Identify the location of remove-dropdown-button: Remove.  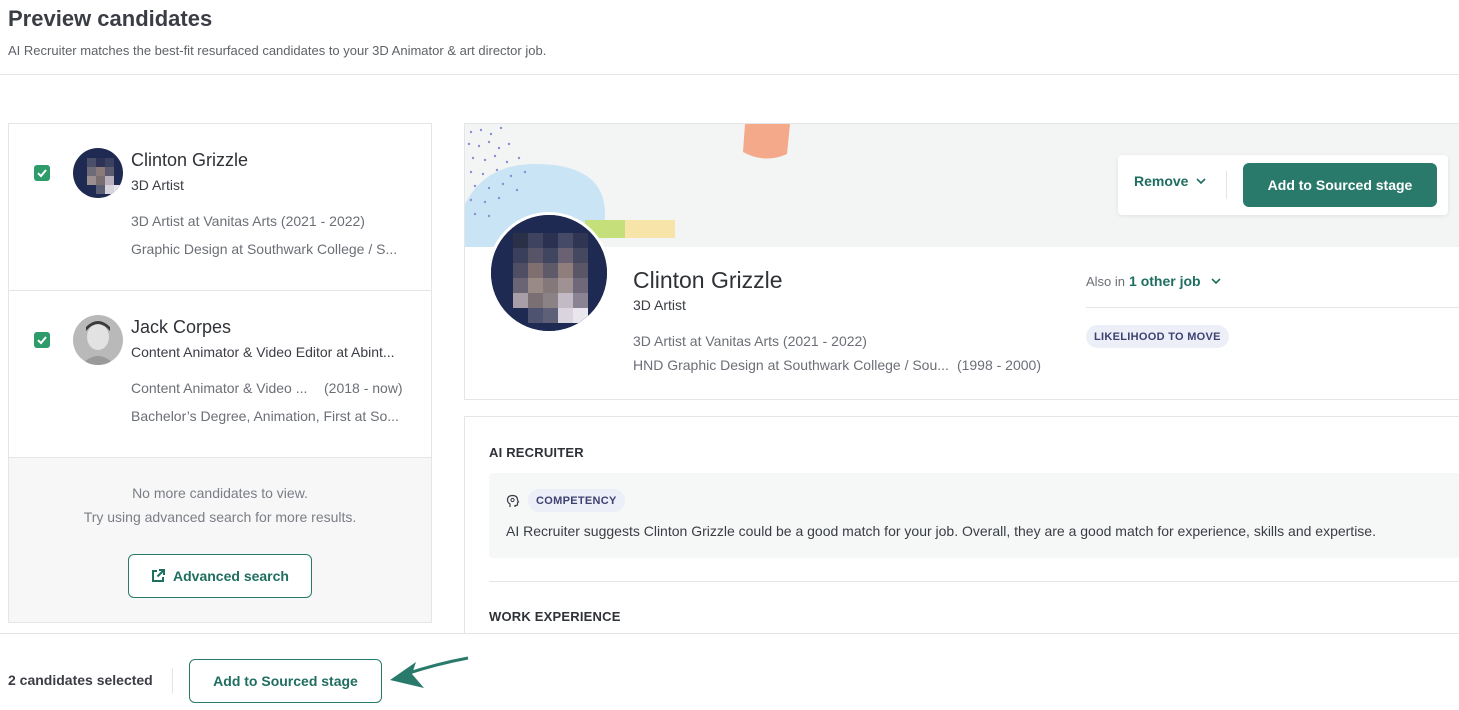
(1170, 181).